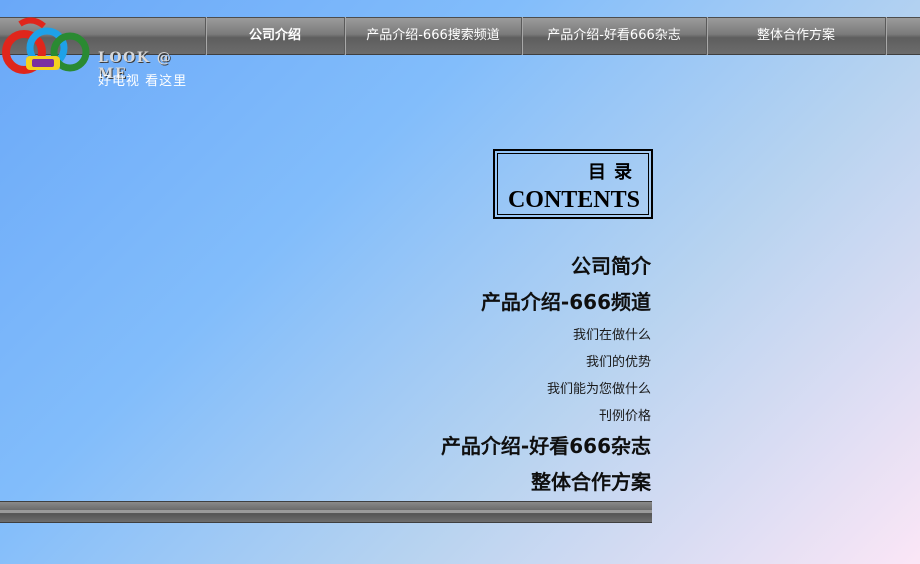  Describe the element at coordinates (546, 484) in the screenshot. I see `menu-cooperation: 整体合作方案` at that location.